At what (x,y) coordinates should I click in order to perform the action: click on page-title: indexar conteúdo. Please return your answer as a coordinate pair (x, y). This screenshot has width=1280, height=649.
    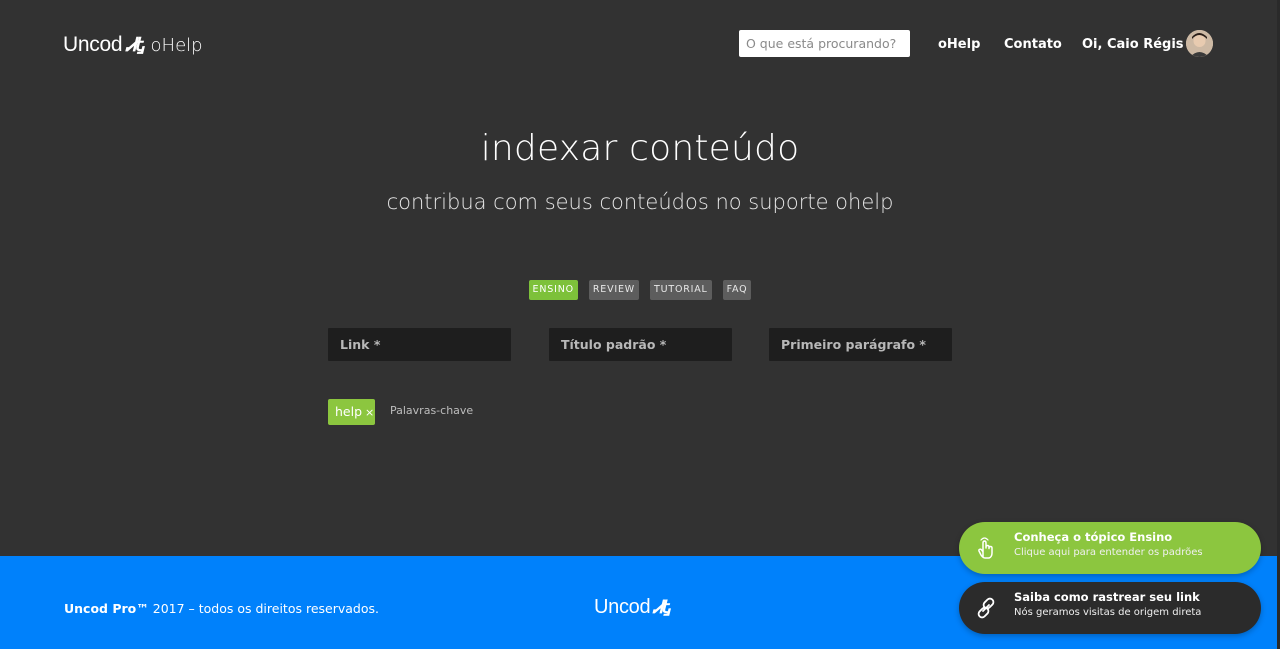
    Looking at the image, I should click on (640, 148).